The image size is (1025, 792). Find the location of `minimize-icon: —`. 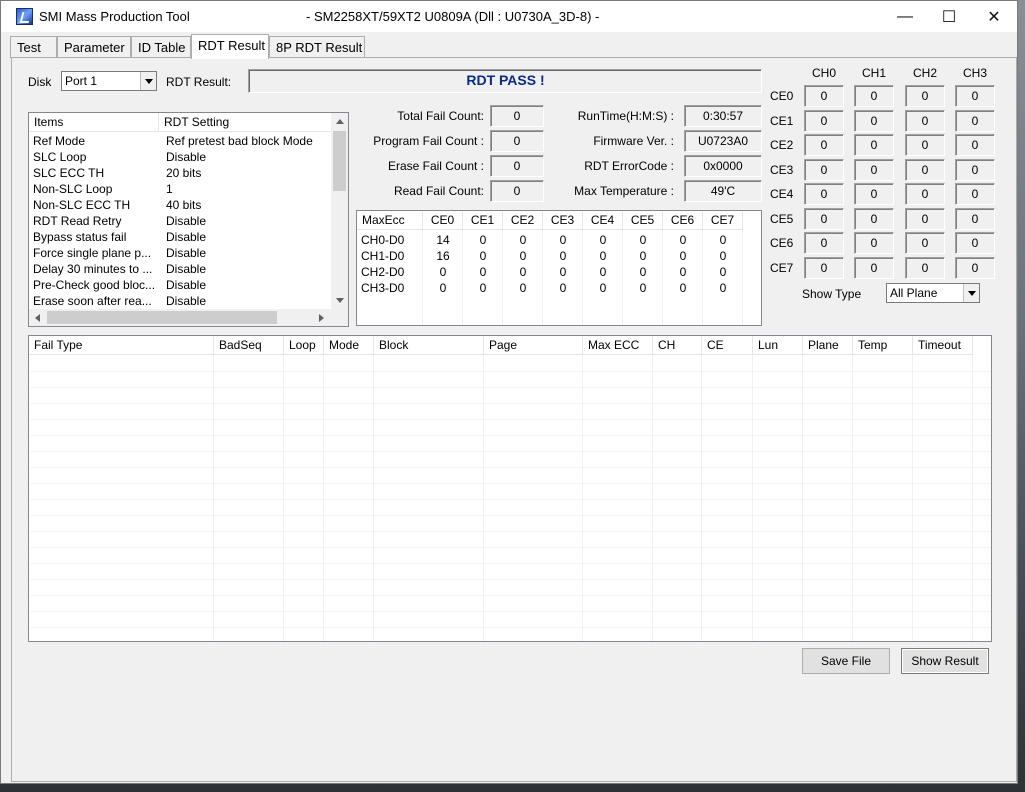

minimize-icon: — is located at coordinates (905, 16).